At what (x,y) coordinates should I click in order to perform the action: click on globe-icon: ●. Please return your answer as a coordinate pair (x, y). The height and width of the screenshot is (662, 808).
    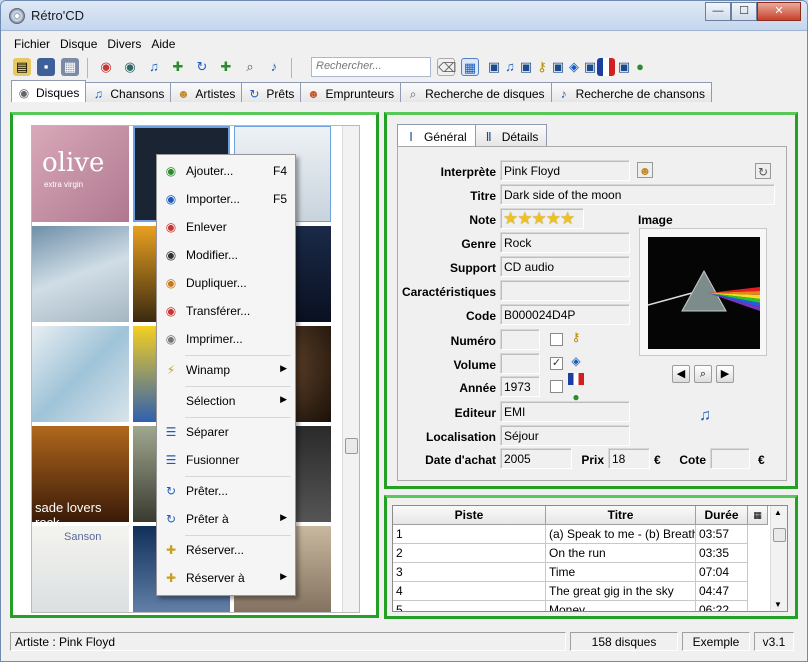
    Looking at the image, I should click on (640, 67).